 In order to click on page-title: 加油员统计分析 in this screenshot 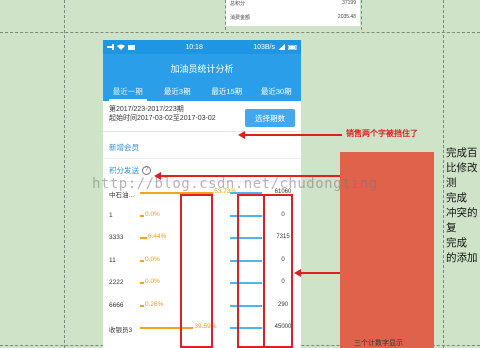, I will do `click(202, 68)`.